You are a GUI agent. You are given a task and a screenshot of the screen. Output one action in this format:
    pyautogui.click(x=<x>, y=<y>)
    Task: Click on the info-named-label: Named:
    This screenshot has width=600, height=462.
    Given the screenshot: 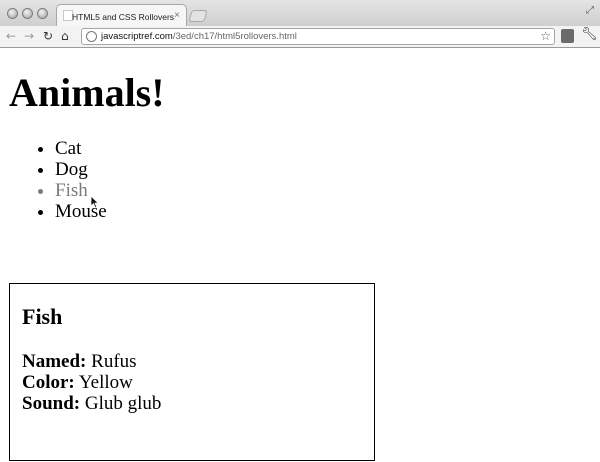 What is the action you would take?
    pyautogui.click(x=54, y=361)
    